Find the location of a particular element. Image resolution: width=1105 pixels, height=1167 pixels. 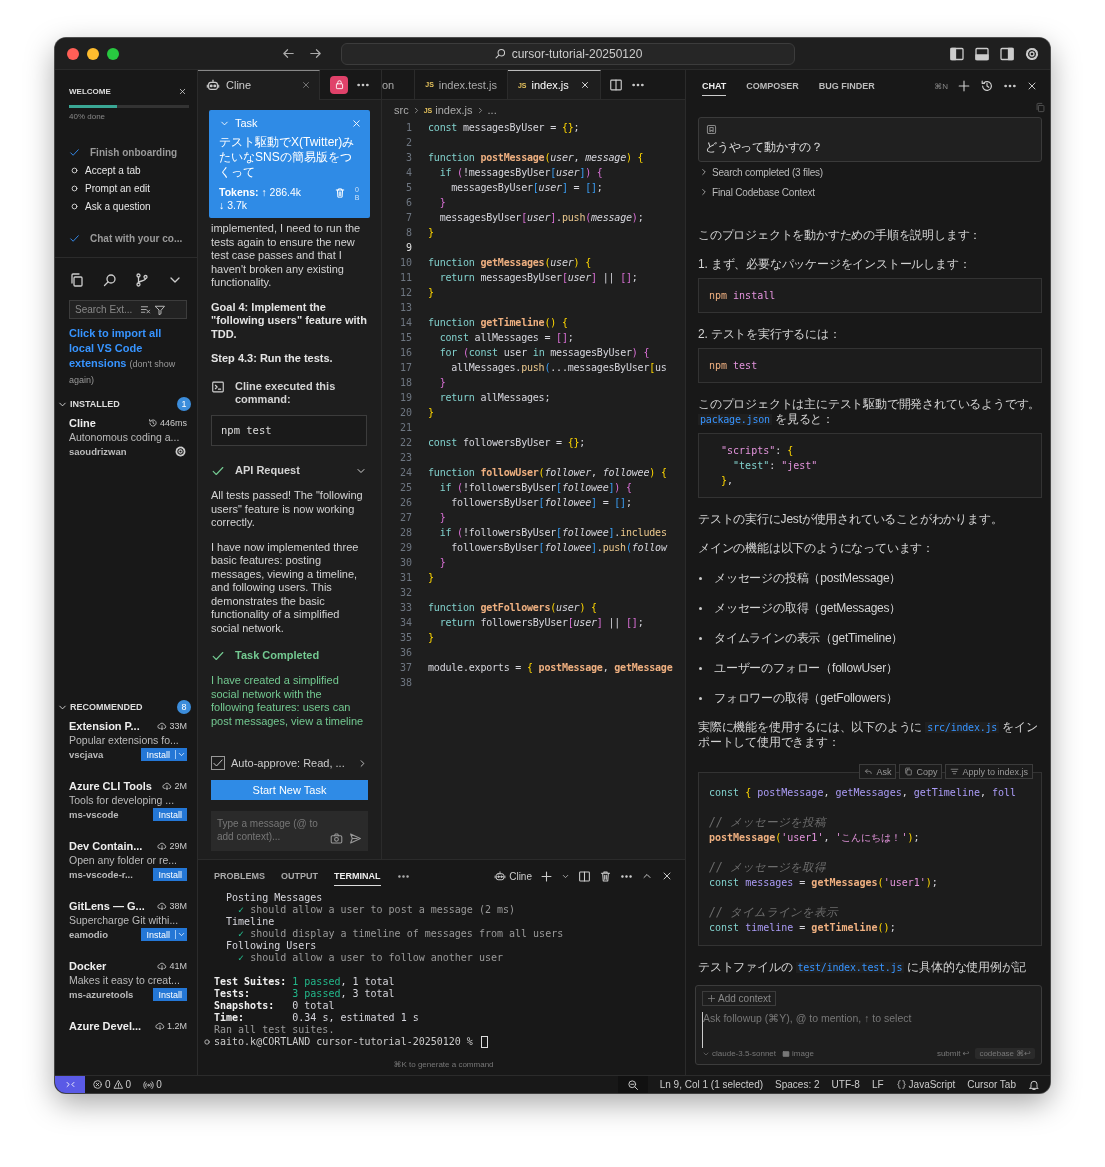

model-selector: claude-3.5-sonnet is located at coordinates (744, 1053).